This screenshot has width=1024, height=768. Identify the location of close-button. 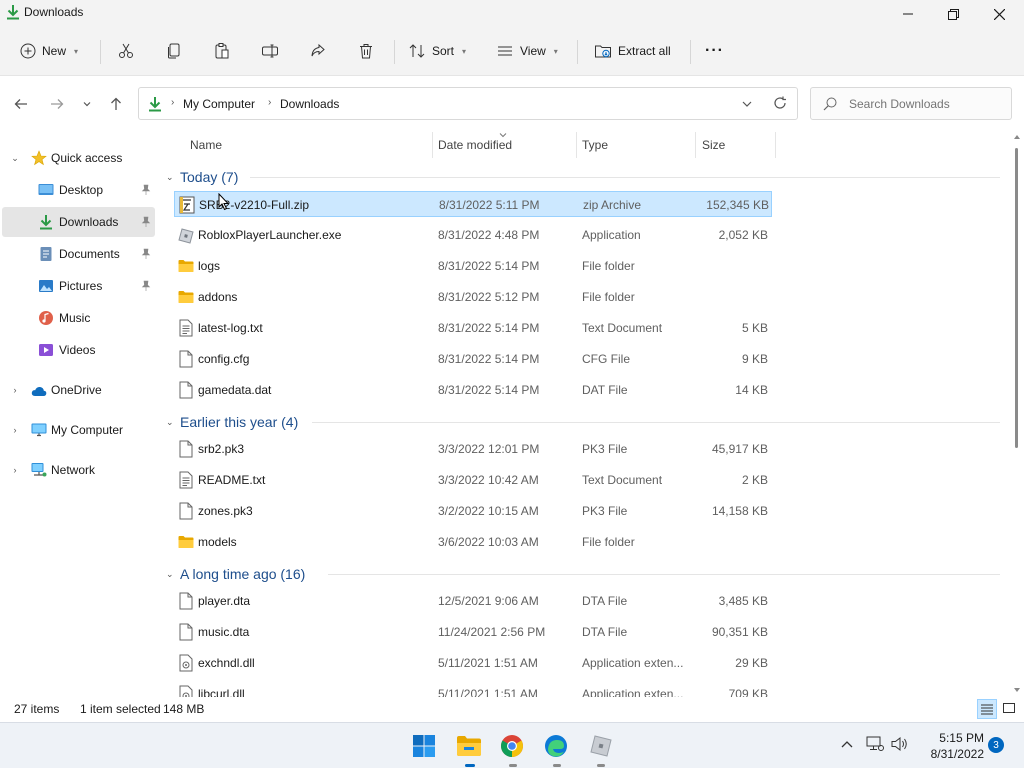
(999, 14).